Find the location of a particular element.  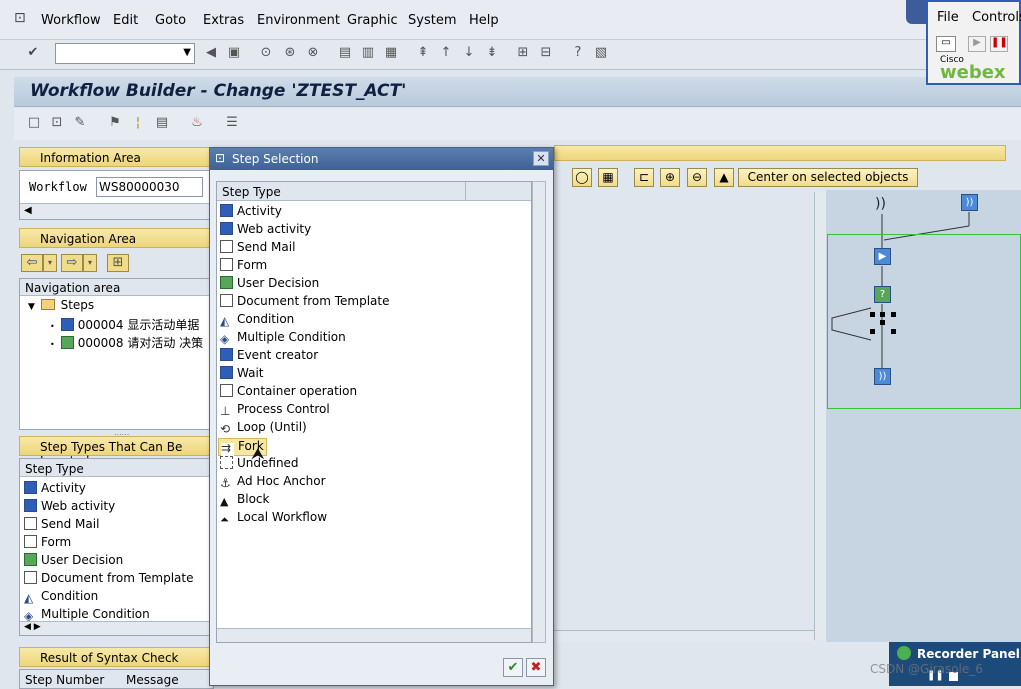

last-page-icon: ⇟ is located at coordinates (492, 53).